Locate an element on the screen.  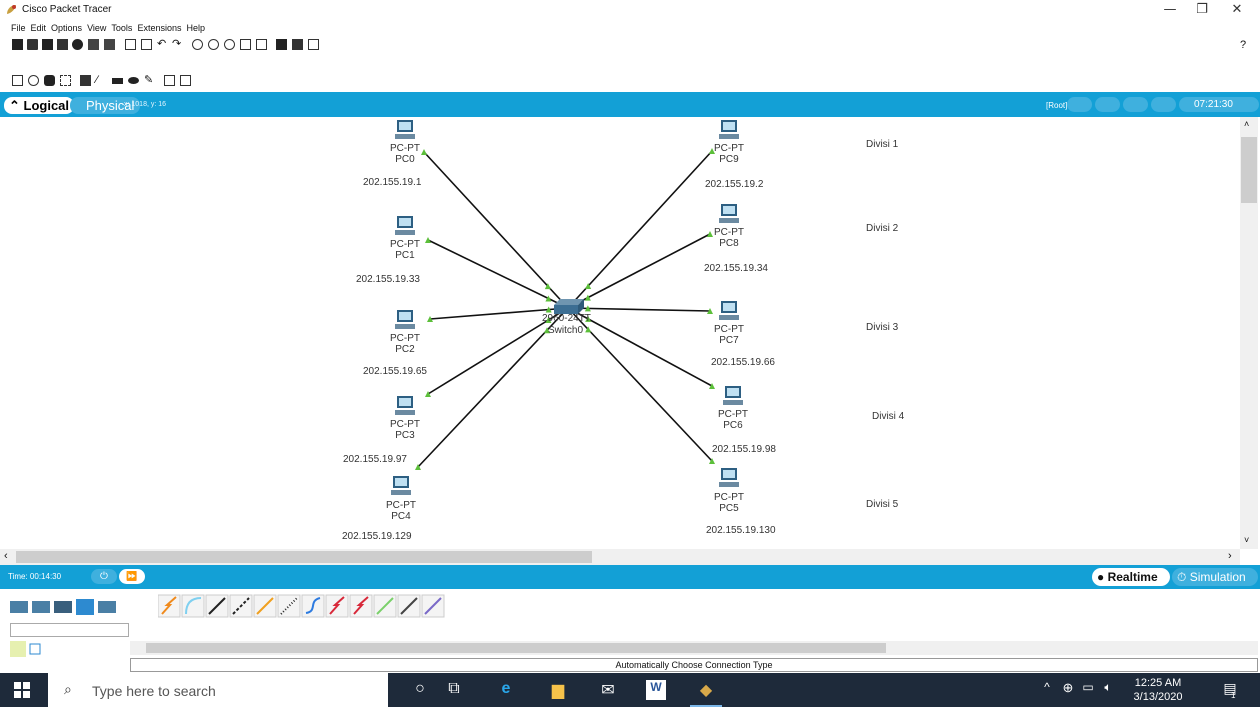
battery-icon: ▭ is located at coordinates (1088, 690).